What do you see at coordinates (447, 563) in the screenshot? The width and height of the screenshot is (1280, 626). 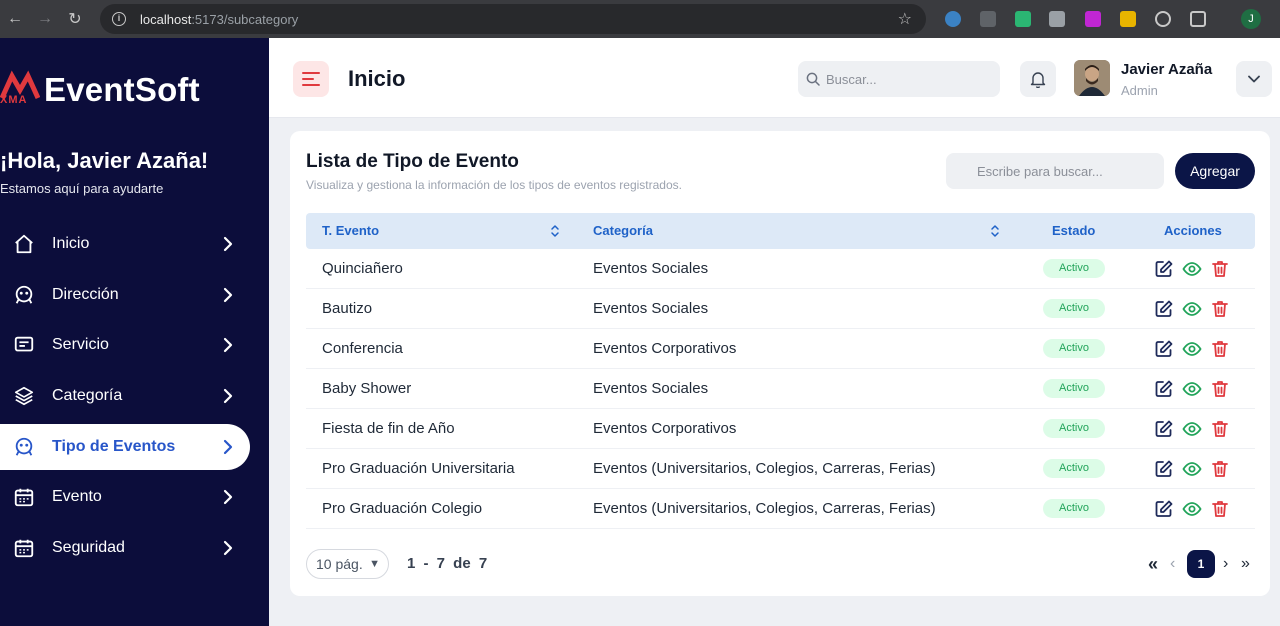 I see `pagination-range: 1 - 7 de 7` at bounding box center [447, 563].